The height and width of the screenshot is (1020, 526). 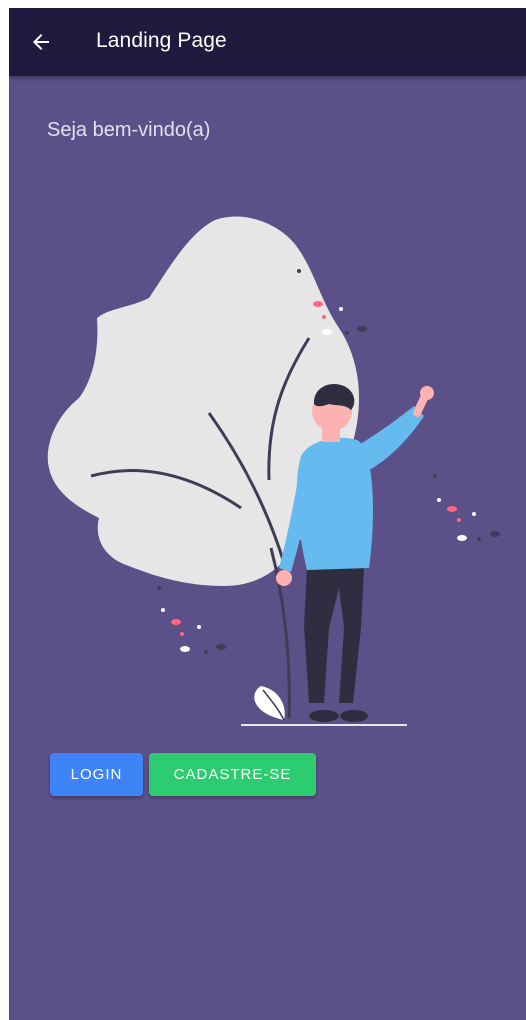 I want to click on app-bar: Landing Page, so click(x=267, y=42).